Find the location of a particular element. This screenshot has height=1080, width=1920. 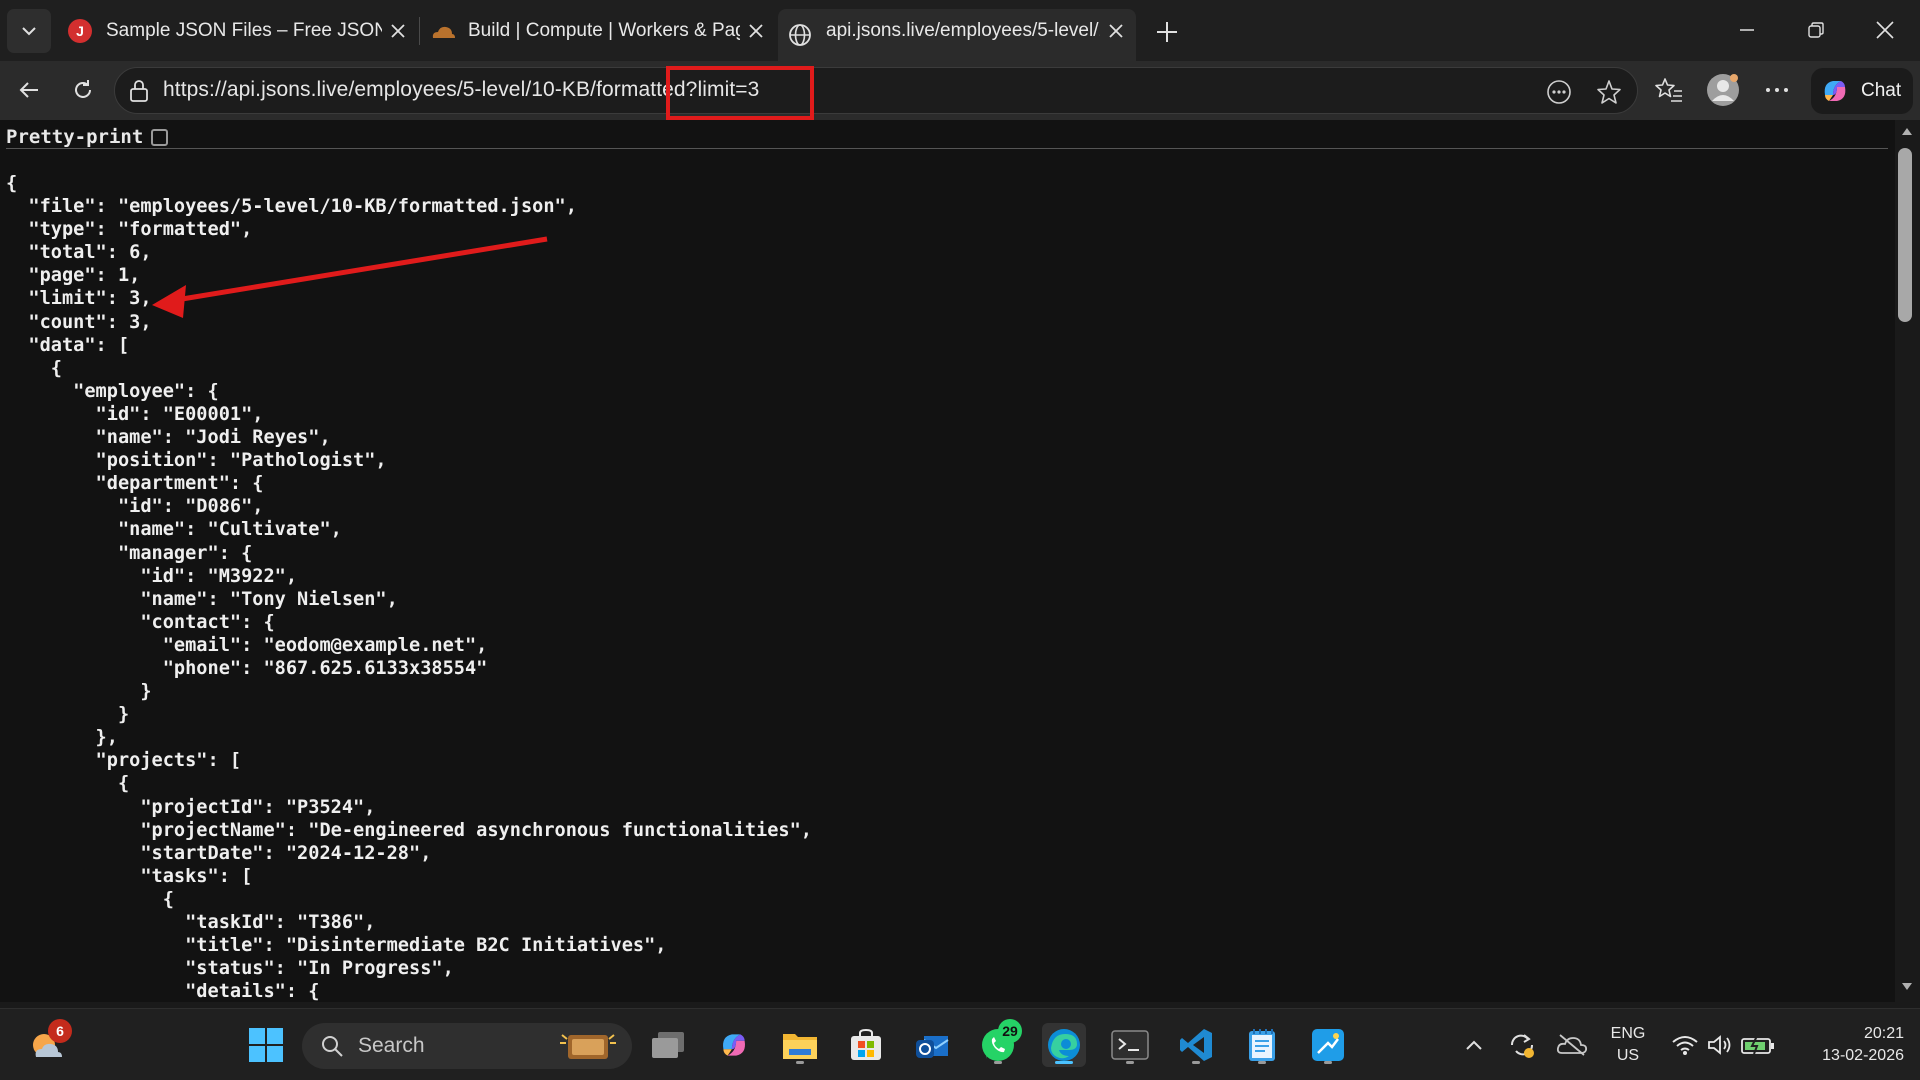

arrow-left-icon is located at coordinates (28, 90).